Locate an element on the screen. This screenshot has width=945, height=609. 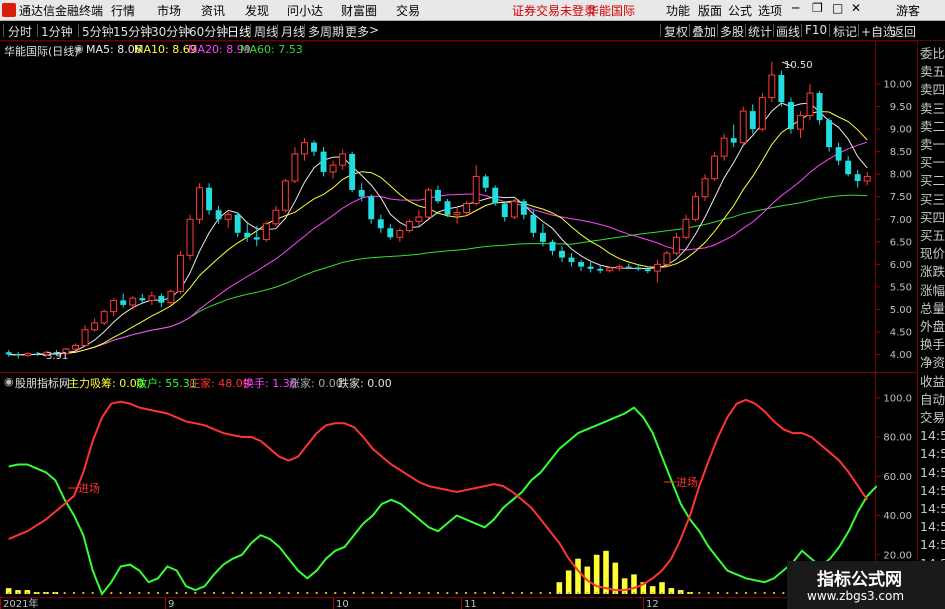
price-tick-label: 9.00 is located at coordinates (901, 130).